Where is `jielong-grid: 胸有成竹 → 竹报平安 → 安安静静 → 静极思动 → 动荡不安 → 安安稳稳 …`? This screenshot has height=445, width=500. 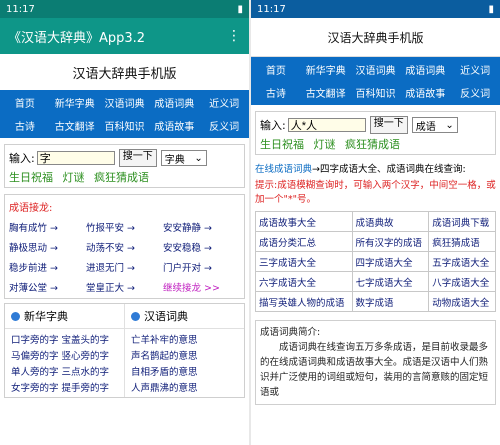
jielong-grid: 胸有成竹 → 竹报平安 → 安安静静 → 静极思动 → 动荡不安 → 安安稳稳 … is located at coordinates (124, 257).